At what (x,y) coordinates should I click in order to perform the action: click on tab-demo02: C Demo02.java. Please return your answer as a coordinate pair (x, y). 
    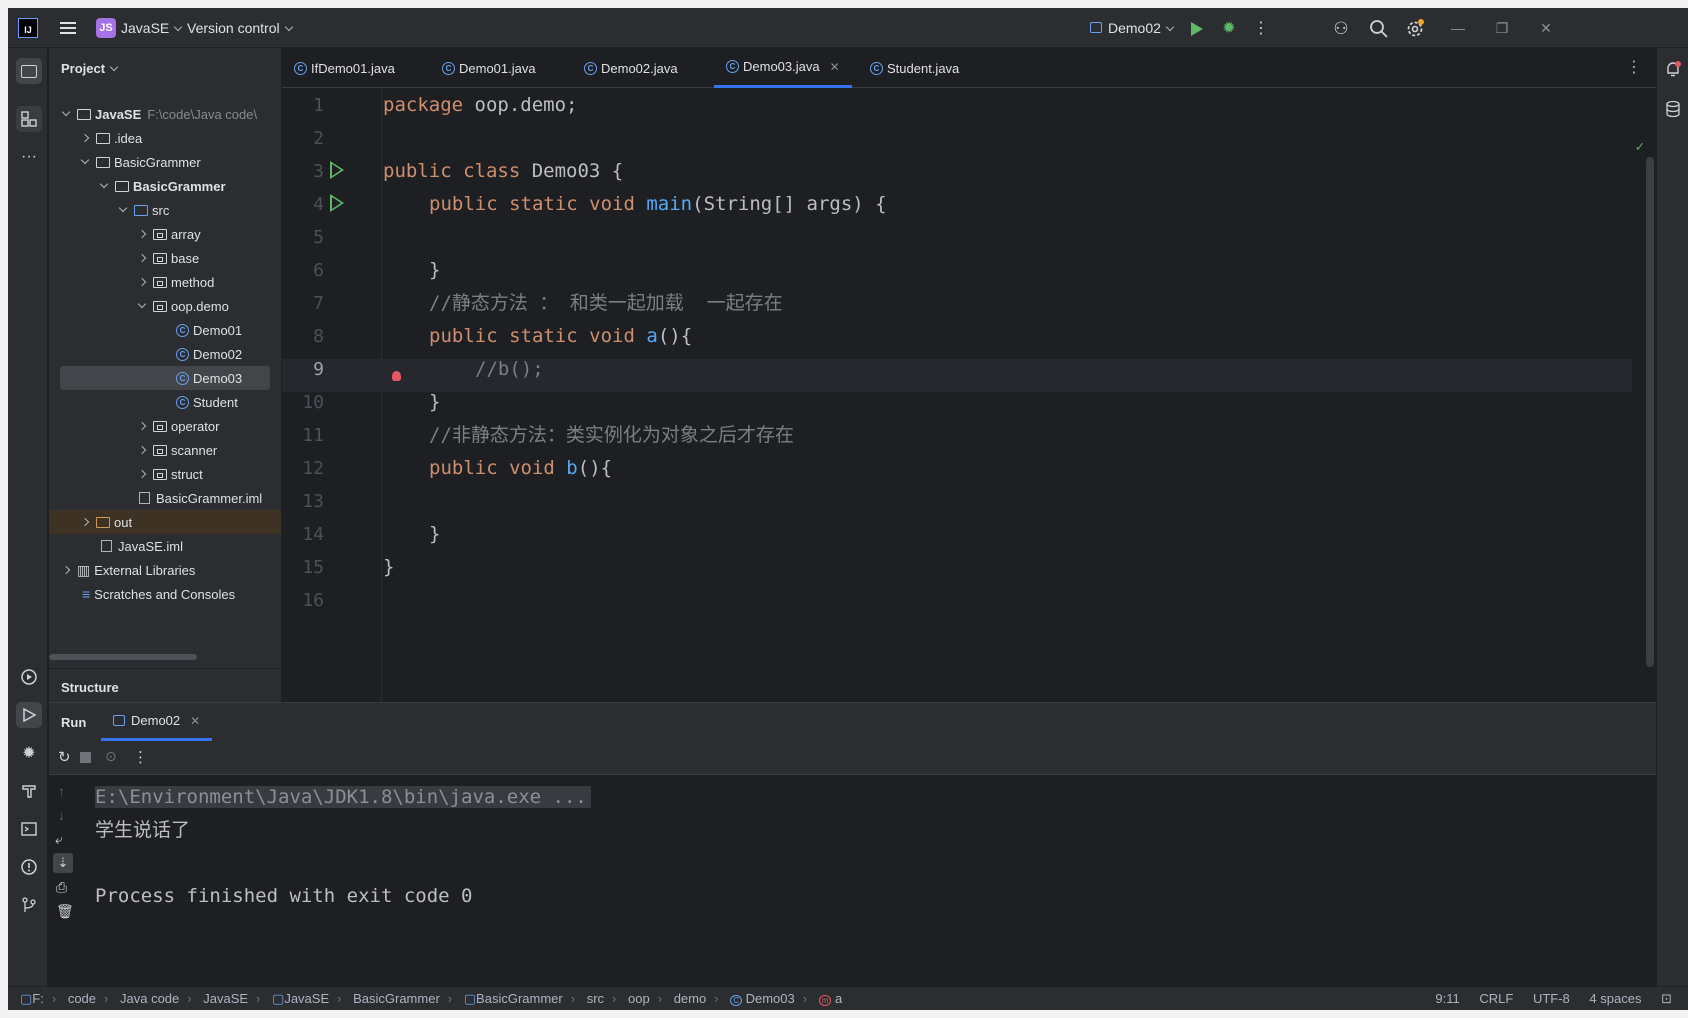
    Looking at the image, I should click on (631, 68).